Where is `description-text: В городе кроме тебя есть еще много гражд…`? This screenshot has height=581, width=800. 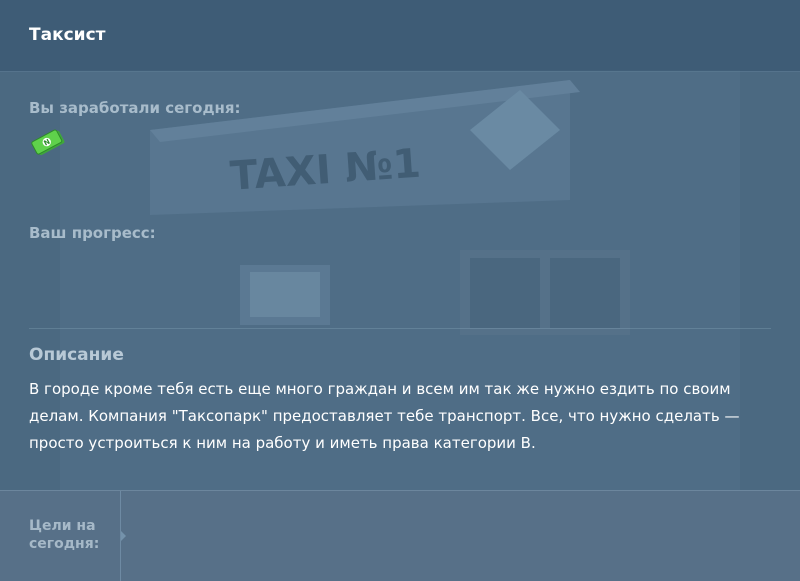 description-text: В городе кроме тебя есть еще много гражд… is located at coordinates (384, 416).